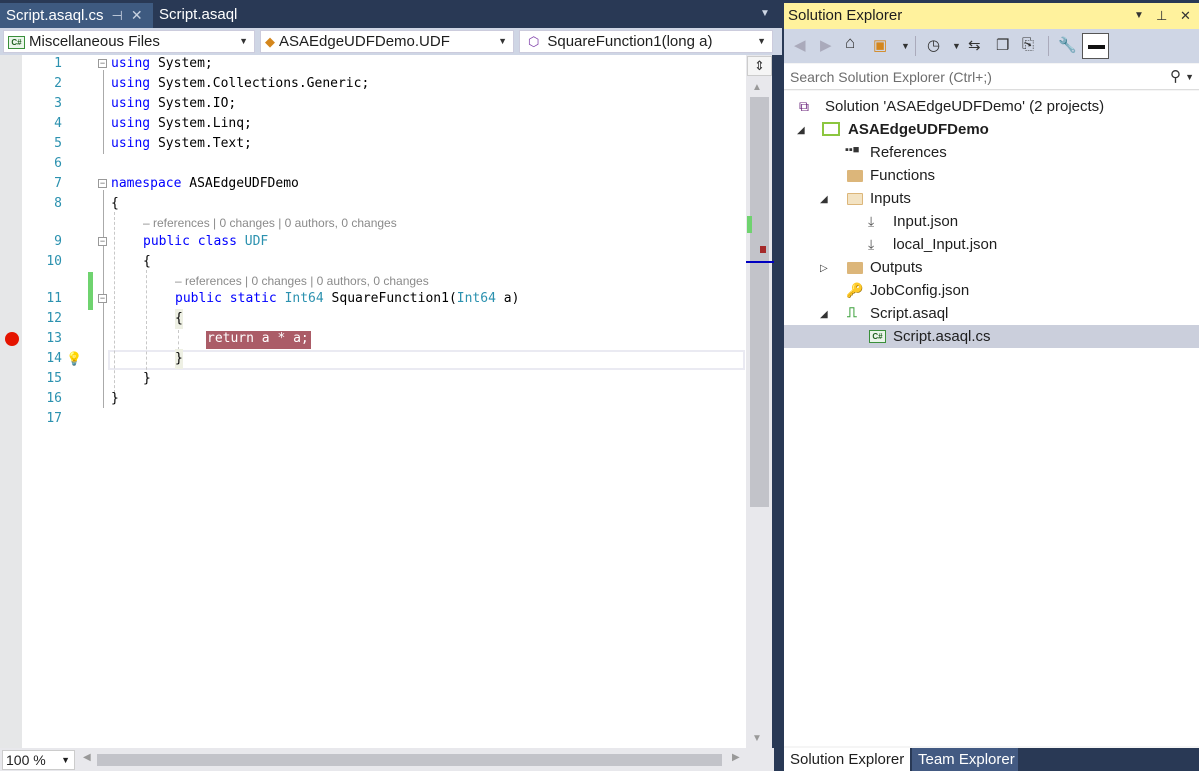 The height and width of the screenshot is (771, 1199). Describe the element at coordinates (852, 150) in the screenshot. I see `references-icon: ▪▪■` at that location.